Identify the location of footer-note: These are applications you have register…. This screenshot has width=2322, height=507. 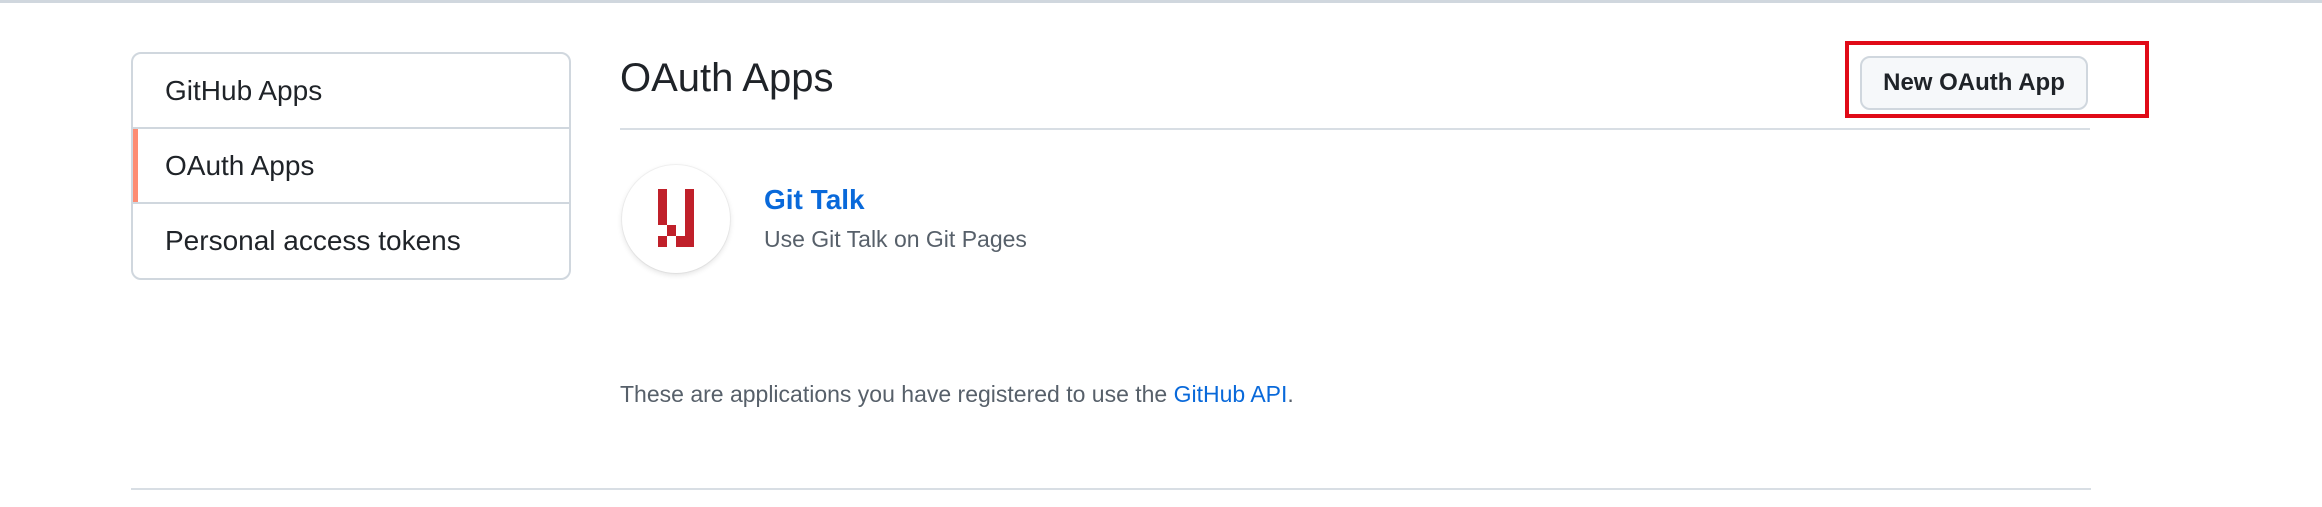
(957, 394).